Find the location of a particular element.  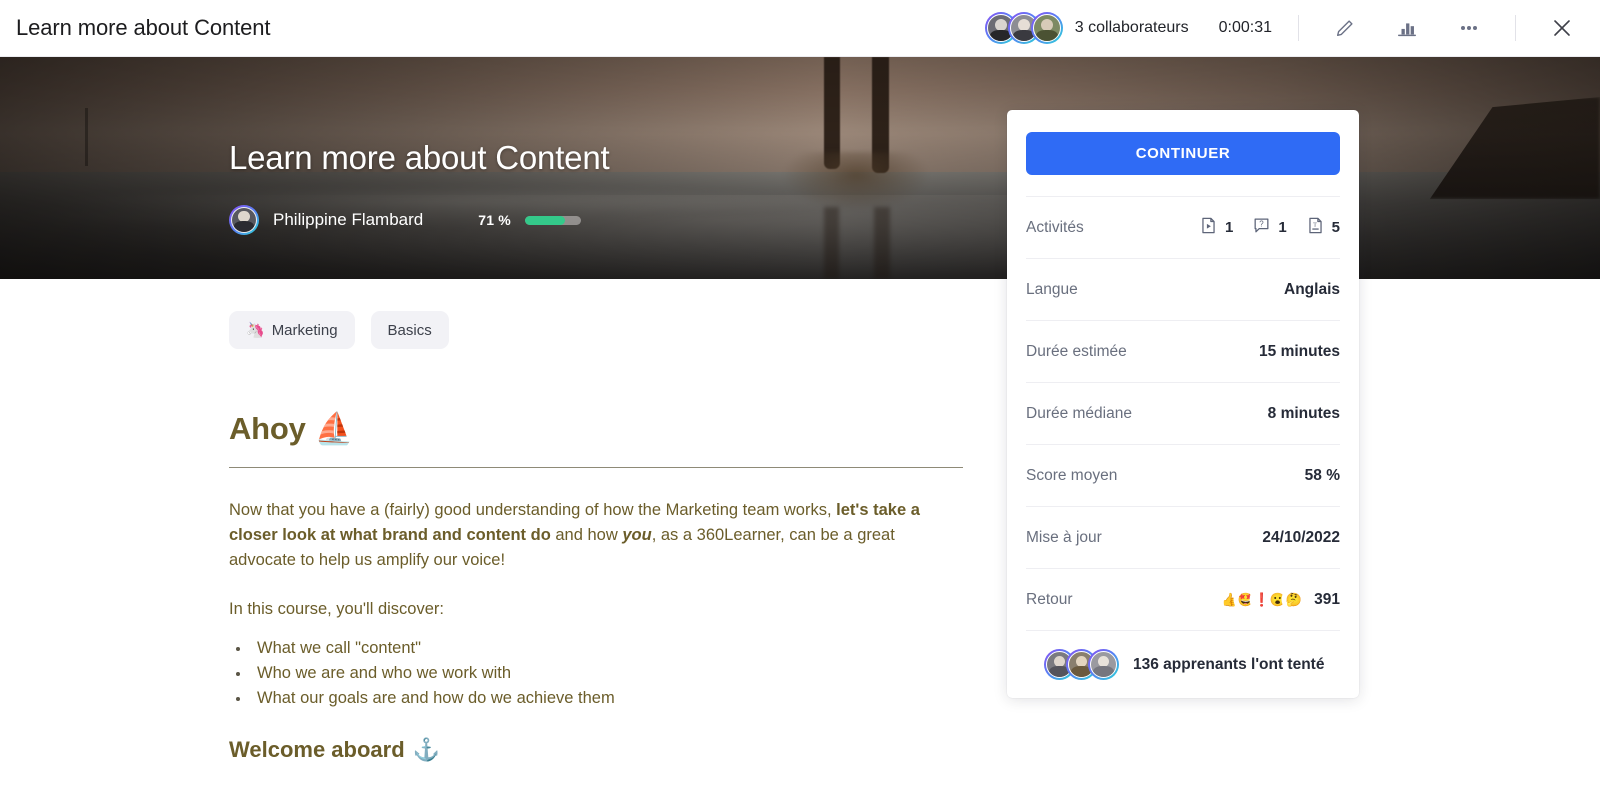

author-avatar is located at coordinates (244, 220).